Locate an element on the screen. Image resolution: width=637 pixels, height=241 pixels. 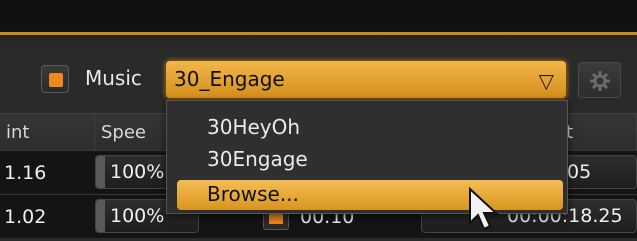
top-panel-band is located at coordinates (318, 17).